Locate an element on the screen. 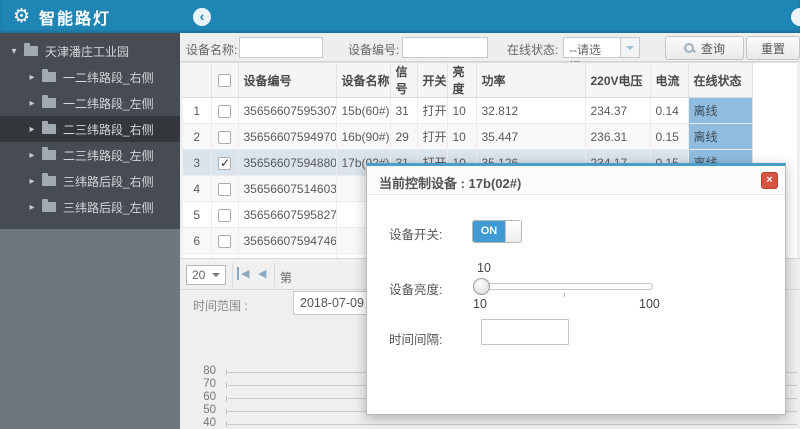 The width and height of the screenshot is (800, 429). col-signal: 信号 is located at coordinates (404, 80).